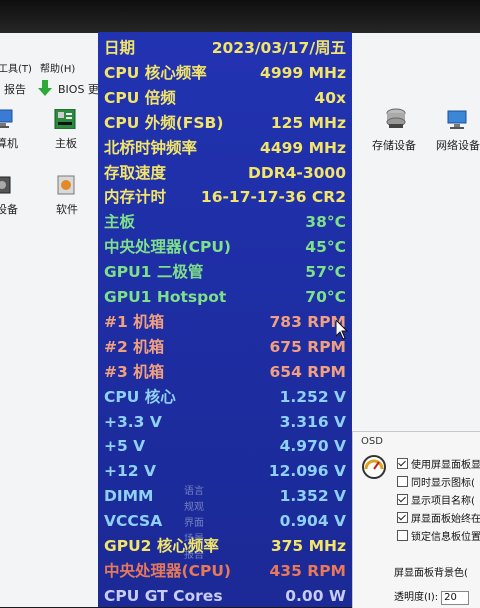  Describe the element at coordinates (225, 272) in the screenshot. I see `sensor-row: GPU1 二极管 57°C` at that location.